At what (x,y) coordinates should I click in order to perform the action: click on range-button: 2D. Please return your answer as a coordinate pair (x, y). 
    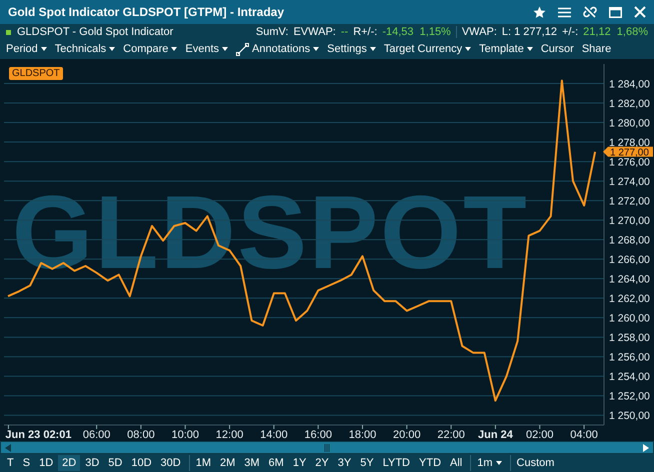
    Looking at the image, I should click on (69, 463).